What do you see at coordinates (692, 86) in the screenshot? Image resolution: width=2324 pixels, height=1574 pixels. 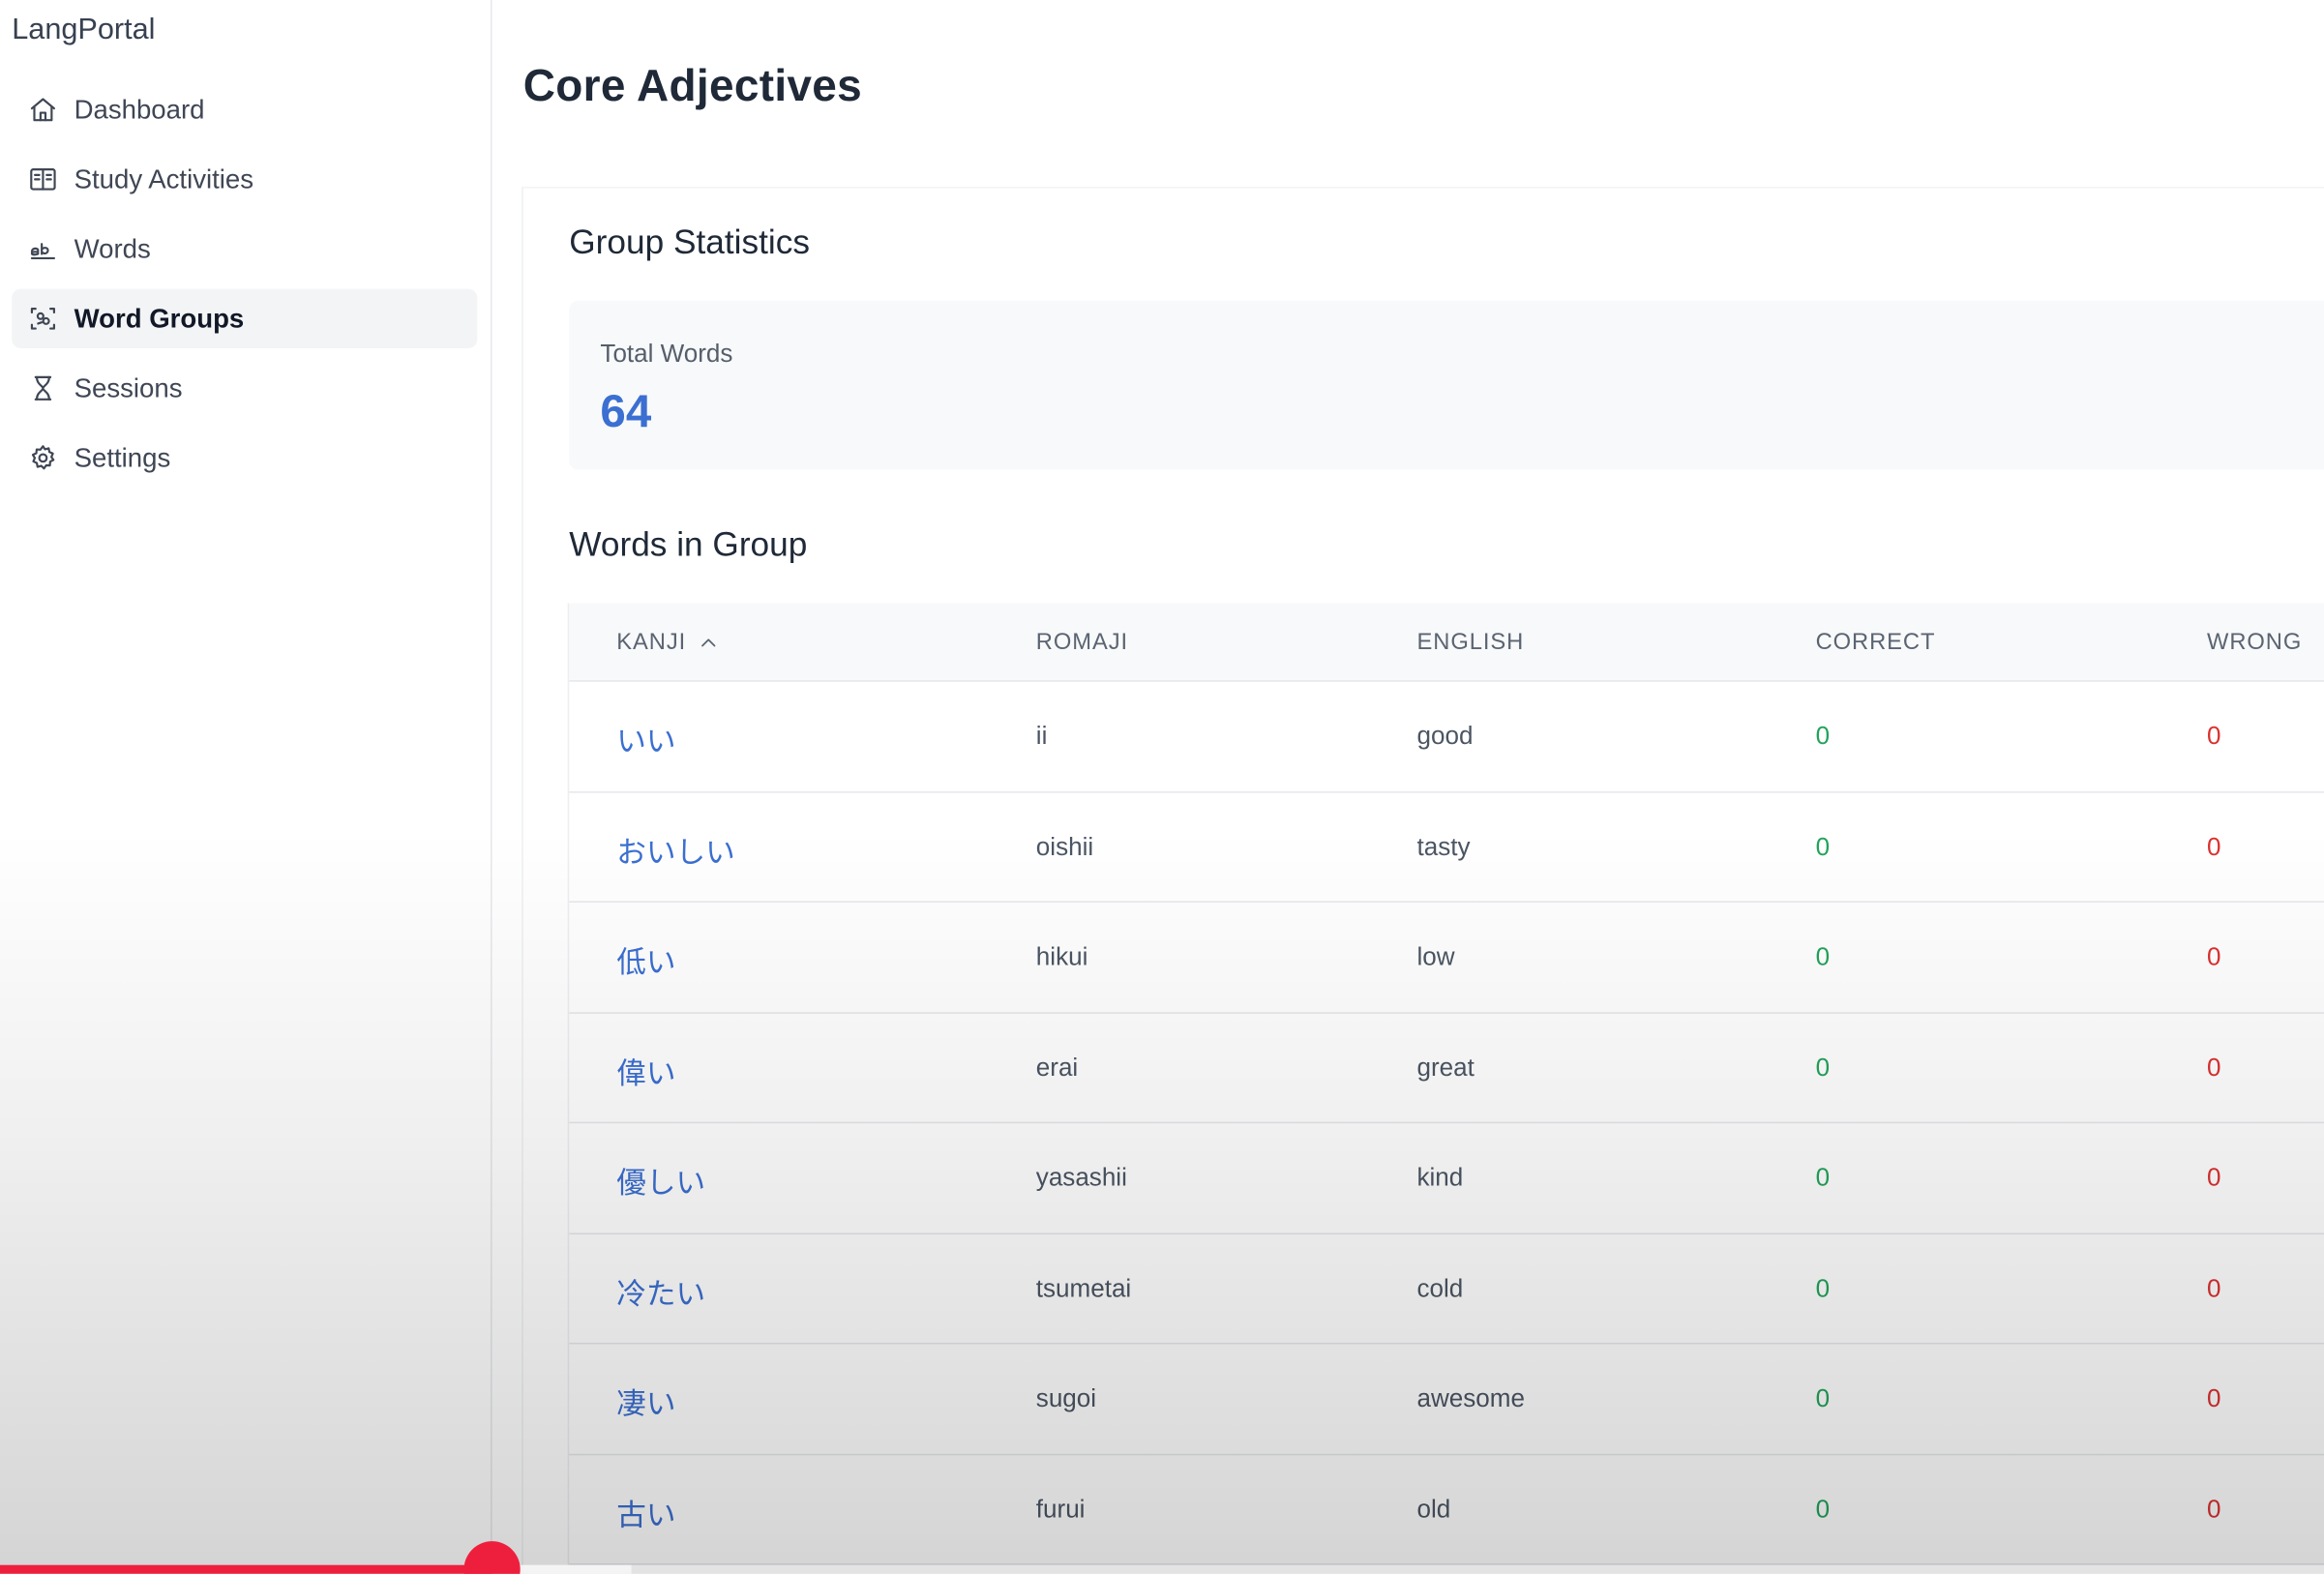 I see `page-title: Core Adjectives` at bounding box center [692, 86].